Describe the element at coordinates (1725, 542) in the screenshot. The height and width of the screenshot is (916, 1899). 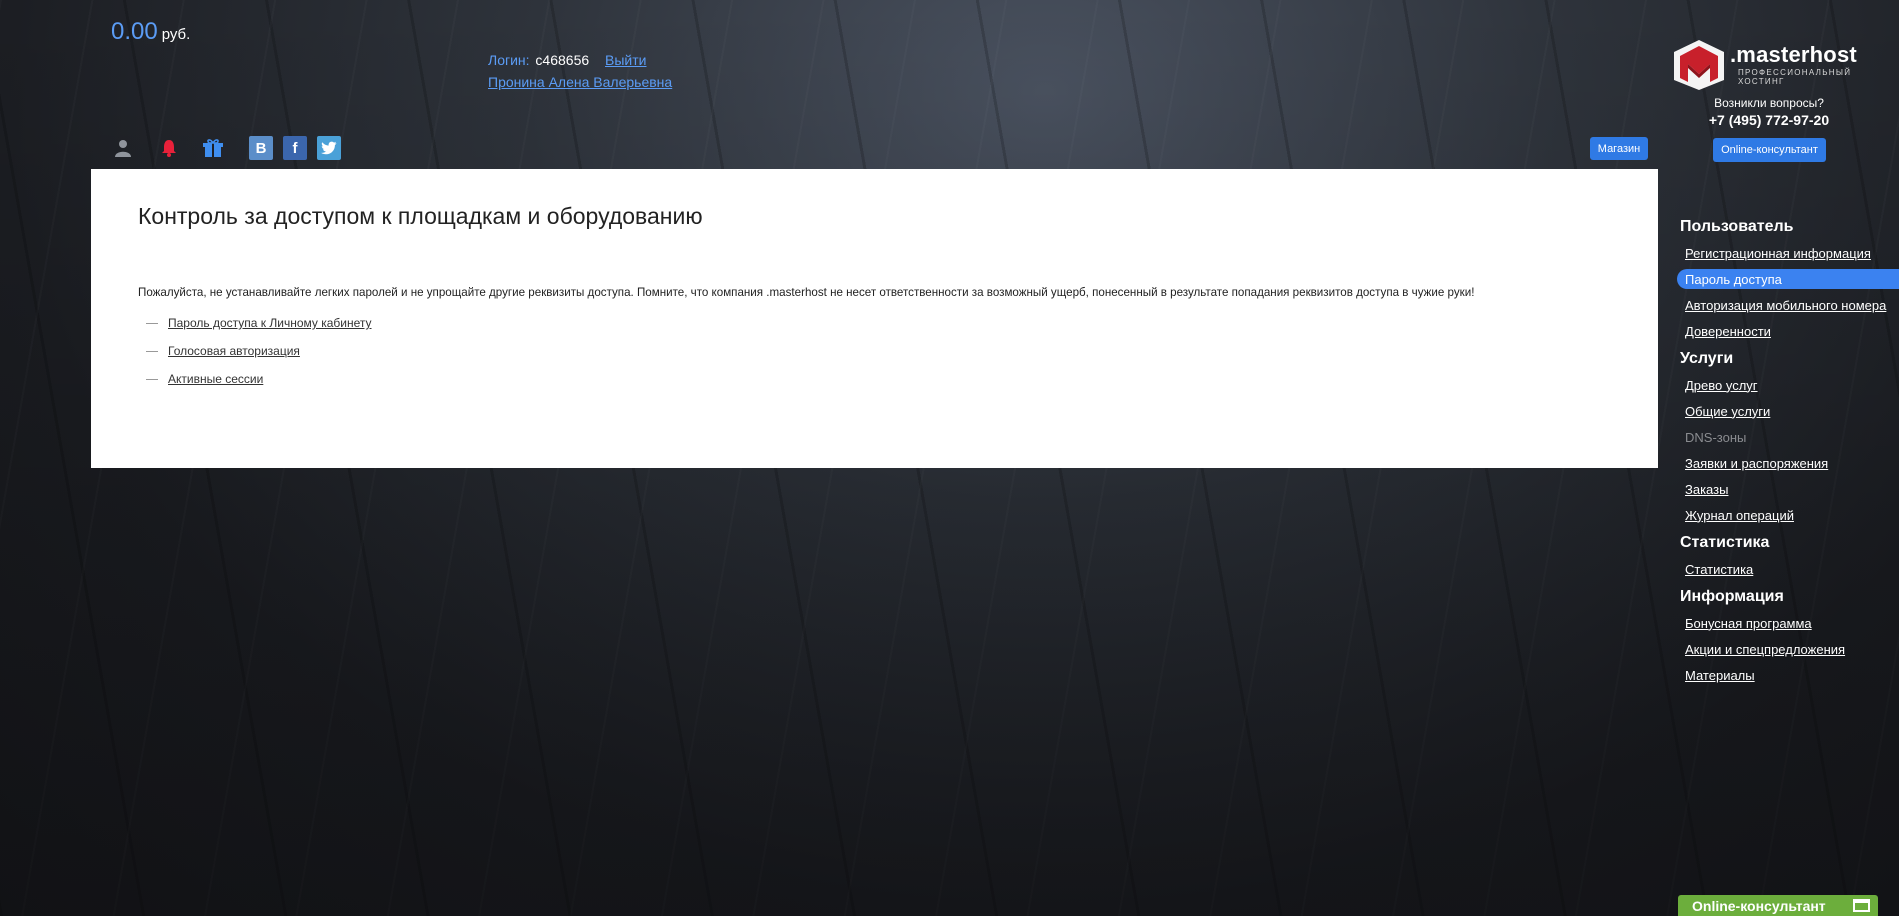
I see `sidebar-heading: Статистика` at that location.